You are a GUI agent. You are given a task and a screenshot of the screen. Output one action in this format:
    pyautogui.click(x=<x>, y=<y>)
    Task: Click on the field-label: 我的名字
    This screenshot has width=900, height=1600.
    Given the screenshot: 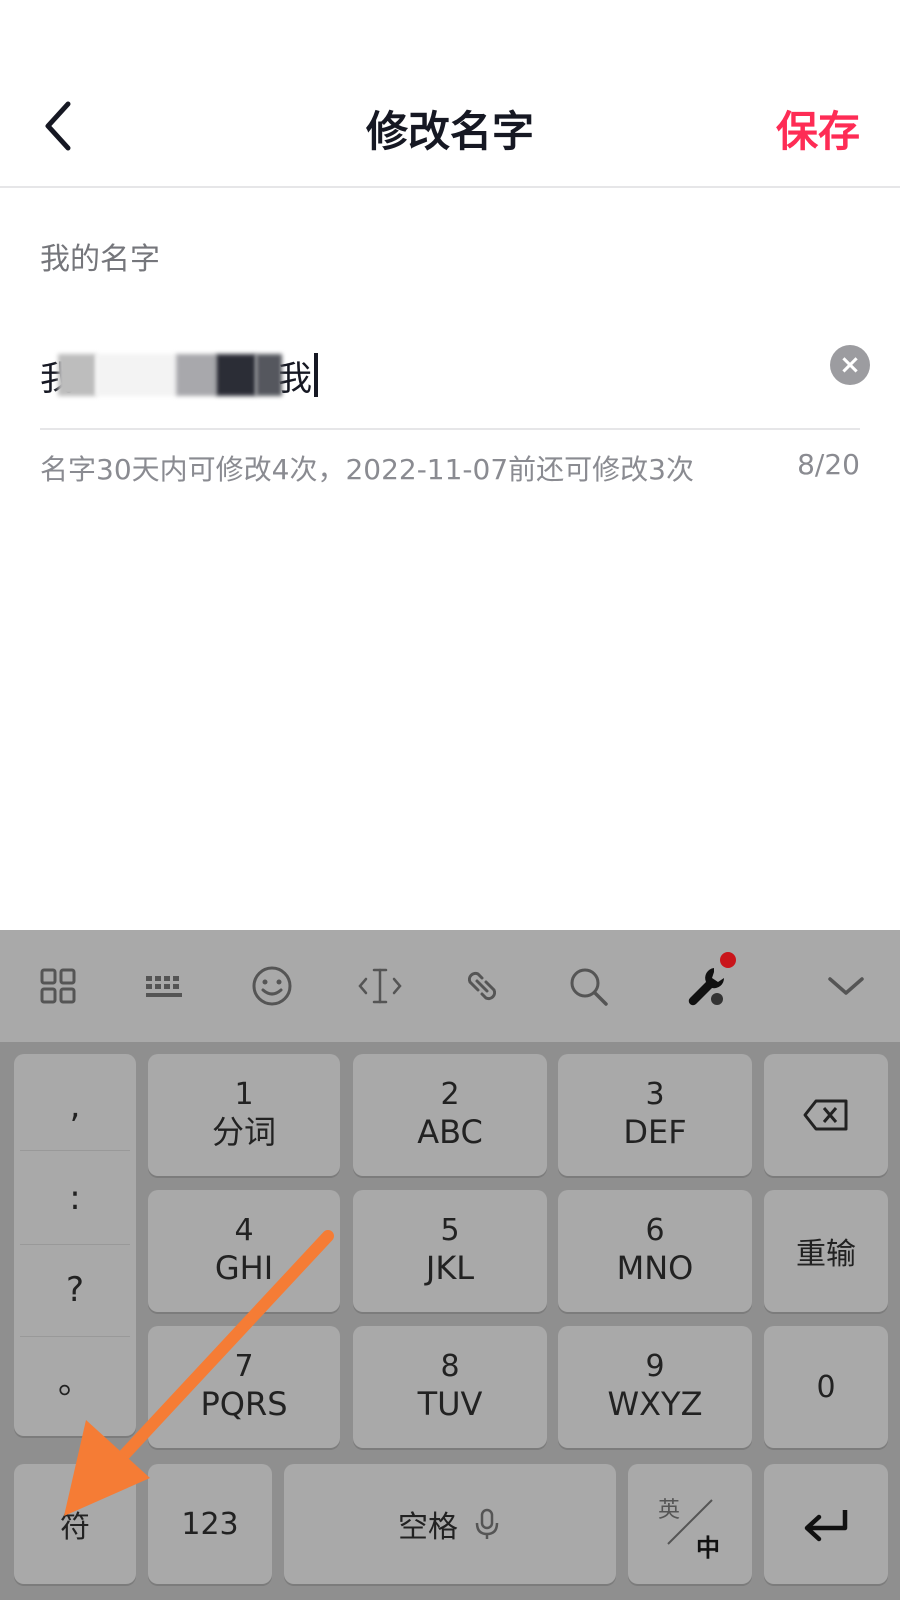 What is the action you would take?
    pyautogui.click(x=100, y=259)
    